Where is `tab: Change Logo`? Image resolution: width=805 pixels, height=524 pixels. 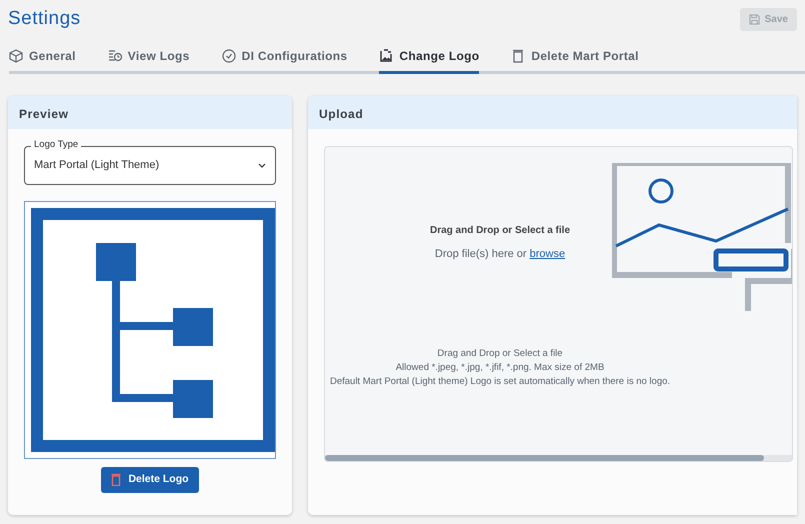
tab: Change Logo is located at coordinates (429, 58).